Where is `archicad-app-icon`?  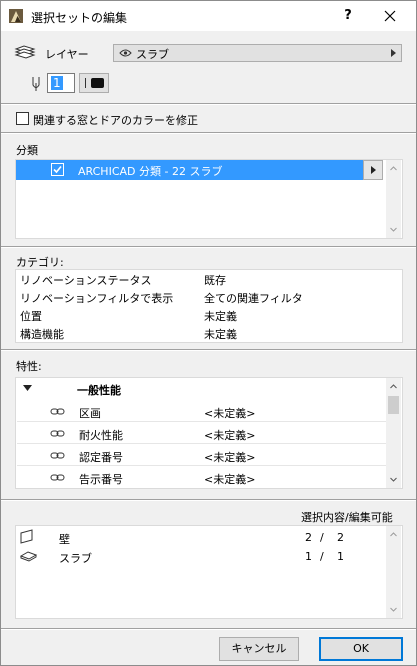 archicad-app-icon is located at coordinates (16, 16).